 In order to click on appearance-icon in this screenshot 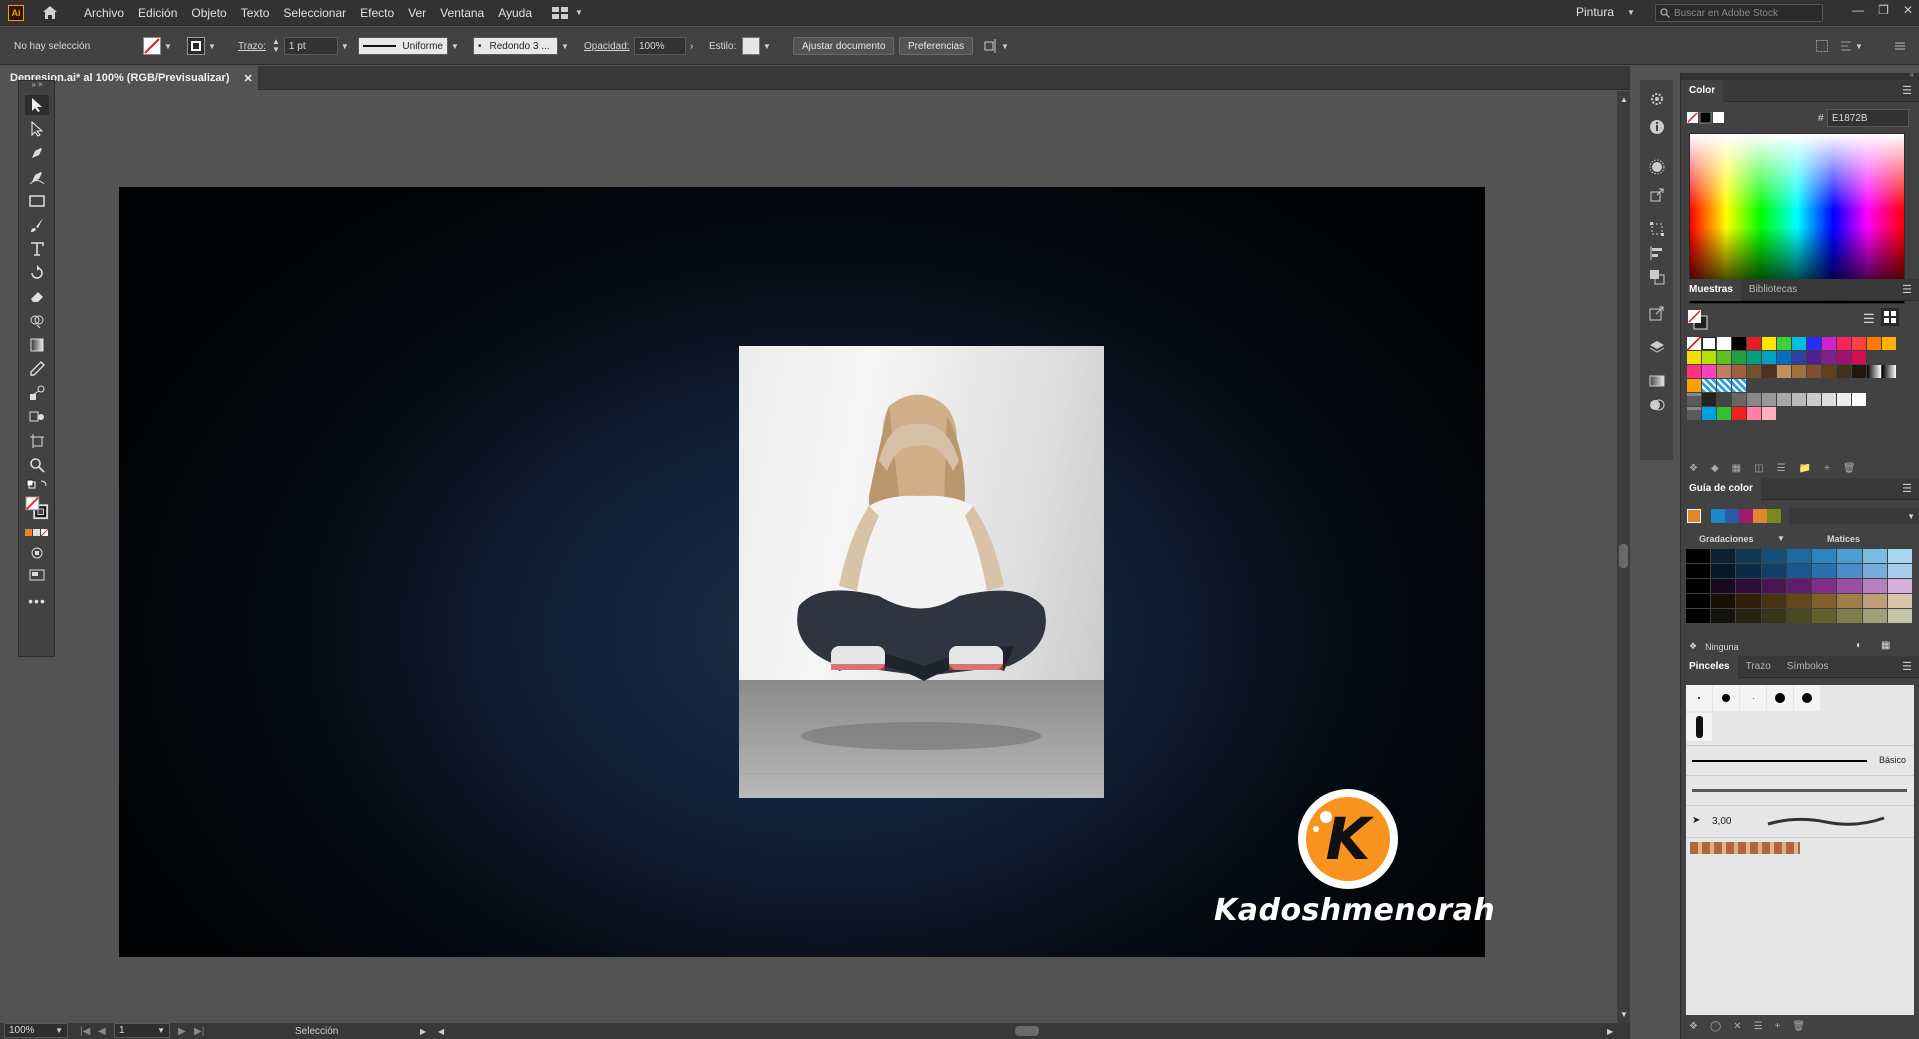, I will do `click(1657, 167)`.